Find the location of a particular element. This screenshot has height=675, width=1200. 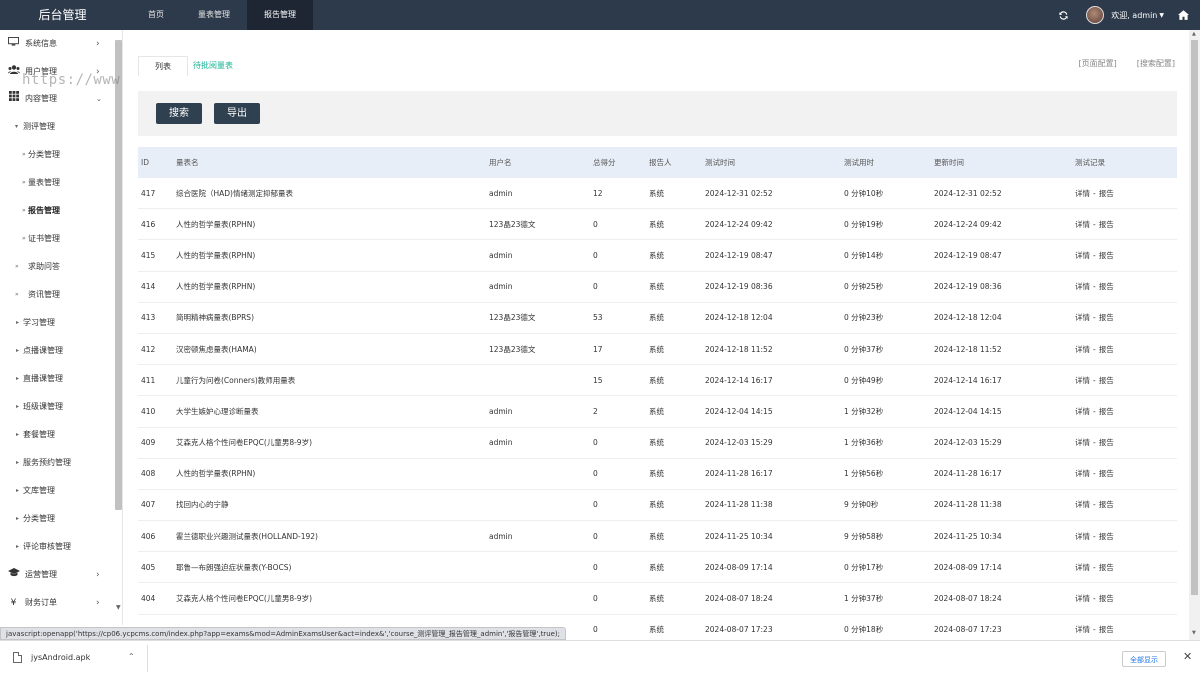

sidebar-item-system-info: 系统信息 › is located at coordinates (57, 44).